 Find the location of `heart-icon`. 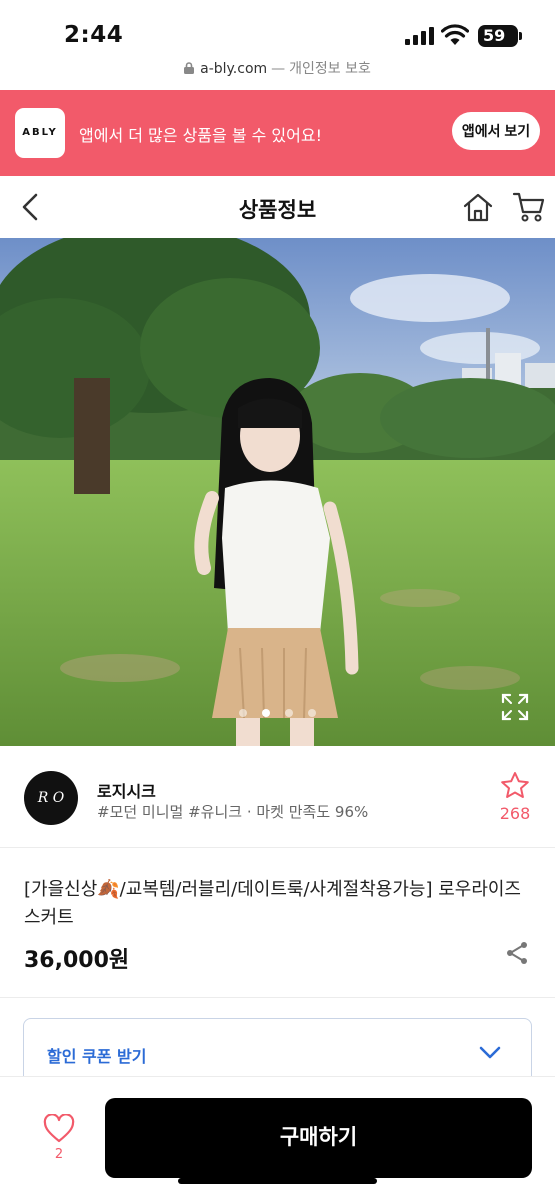

heart-icon is located at coordinates (59, 1128).